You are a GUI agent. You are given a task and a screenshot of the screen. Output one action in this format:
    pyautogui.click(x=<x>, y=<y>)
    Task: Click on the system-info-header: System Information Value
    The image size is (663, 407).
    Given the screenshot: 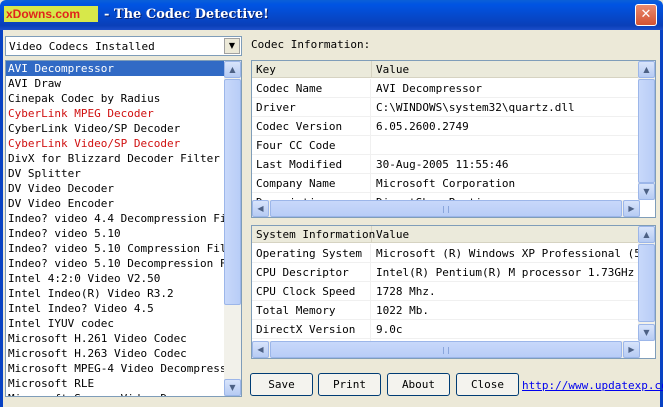 What is the action you would take?
    pyautogui.click(x=446, y=234)
    